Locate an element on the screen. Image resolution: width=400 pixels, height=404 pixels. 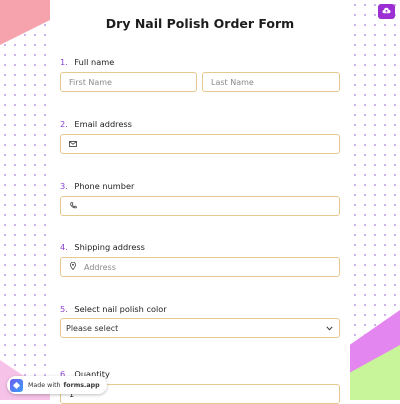
address-input: Address is located at coordinates (200, 267).